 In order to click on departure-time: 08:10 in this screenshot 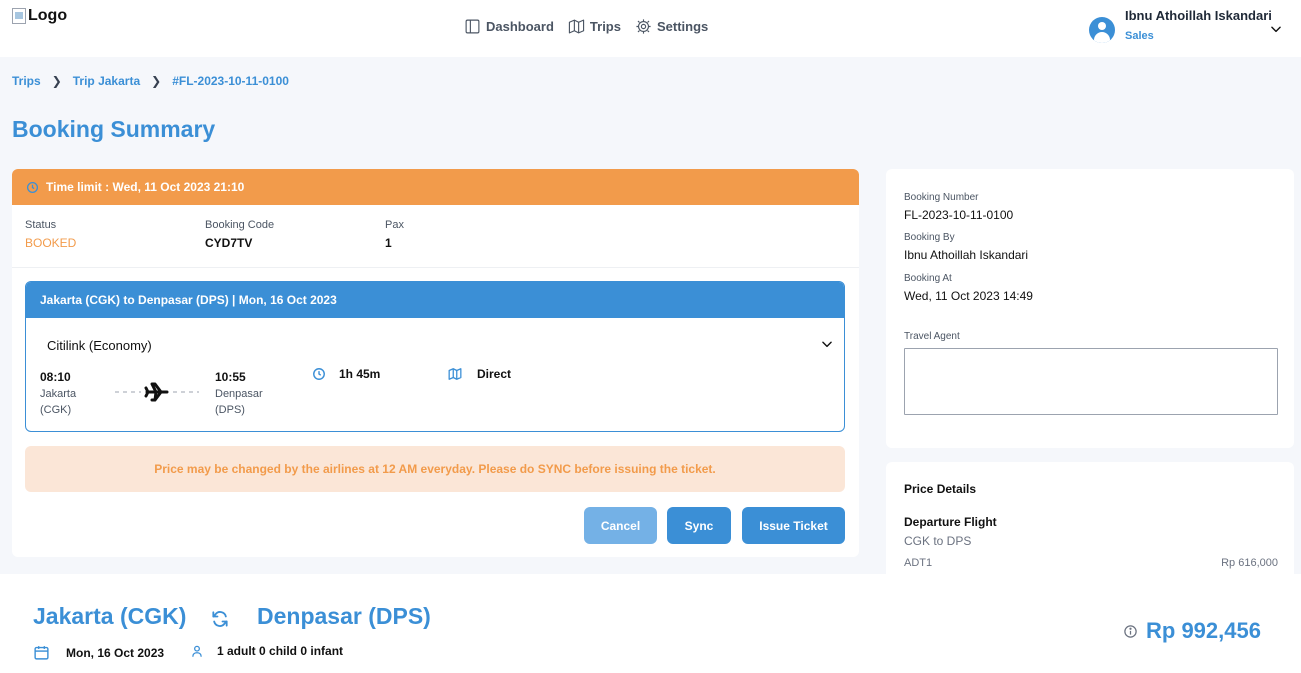, I will do `click(55, 377)`.